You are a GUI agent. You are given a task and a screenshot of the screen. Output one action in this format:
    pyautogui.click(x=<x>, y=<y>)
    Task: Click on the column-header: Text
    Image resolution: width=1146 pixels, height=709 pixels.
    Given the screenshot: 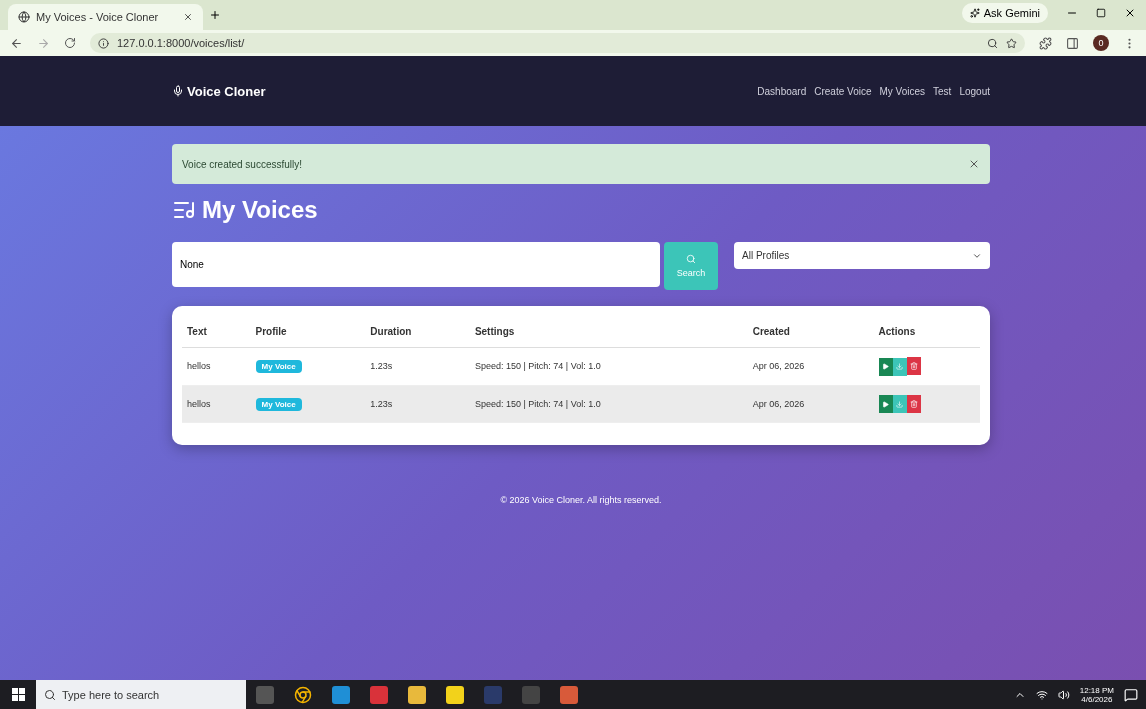 What is the action you would take?
    pyautogui.click(x=216, y=332)
    